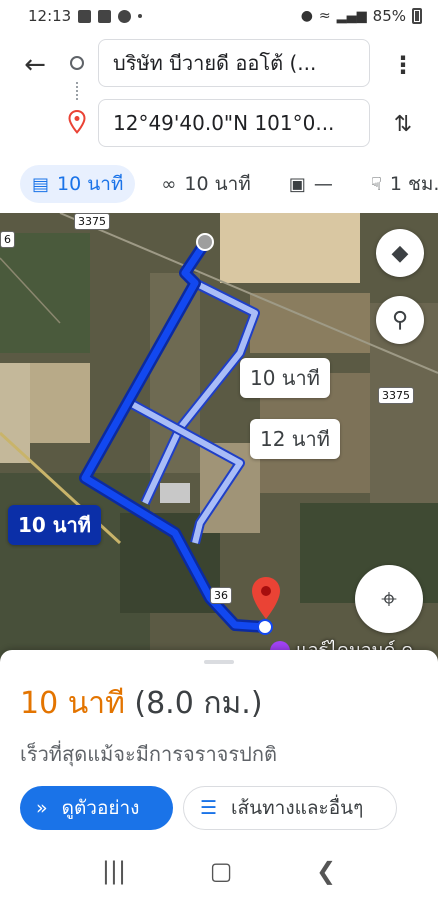 Image resolution: width=438 pixels, height=900 pixels. I want to click on search-along-route-button: ⚲, so click(400, 320).